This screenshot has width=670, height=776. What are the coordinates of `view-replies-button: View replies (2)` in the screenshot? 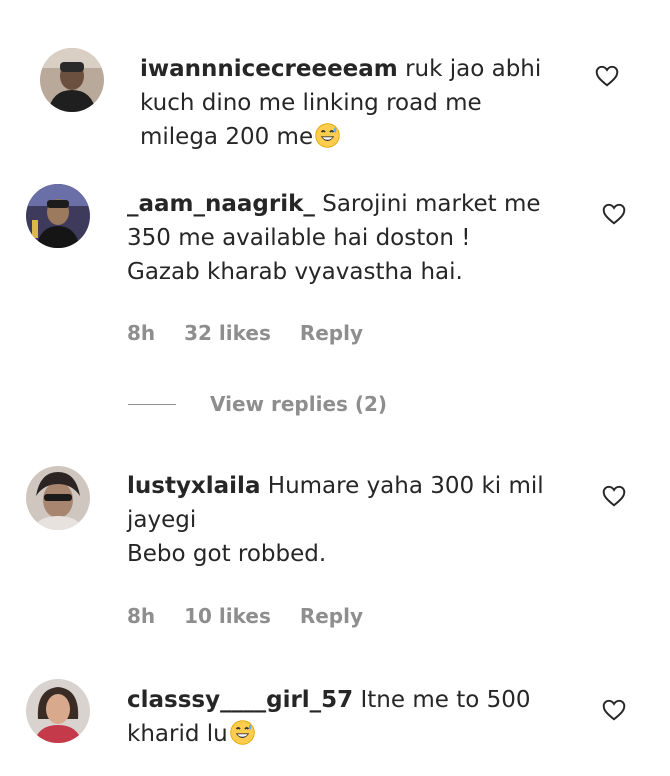 It's located at (257, 404).